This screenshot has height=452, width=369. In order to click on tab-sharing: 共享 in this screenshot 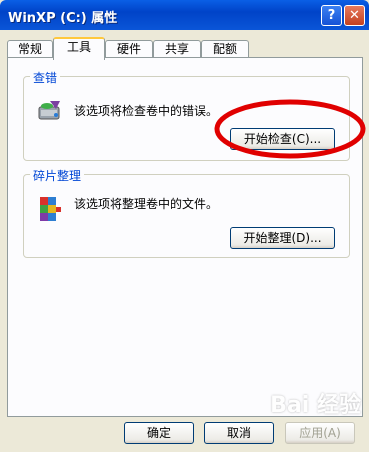, I will do `click(177, 49)`.